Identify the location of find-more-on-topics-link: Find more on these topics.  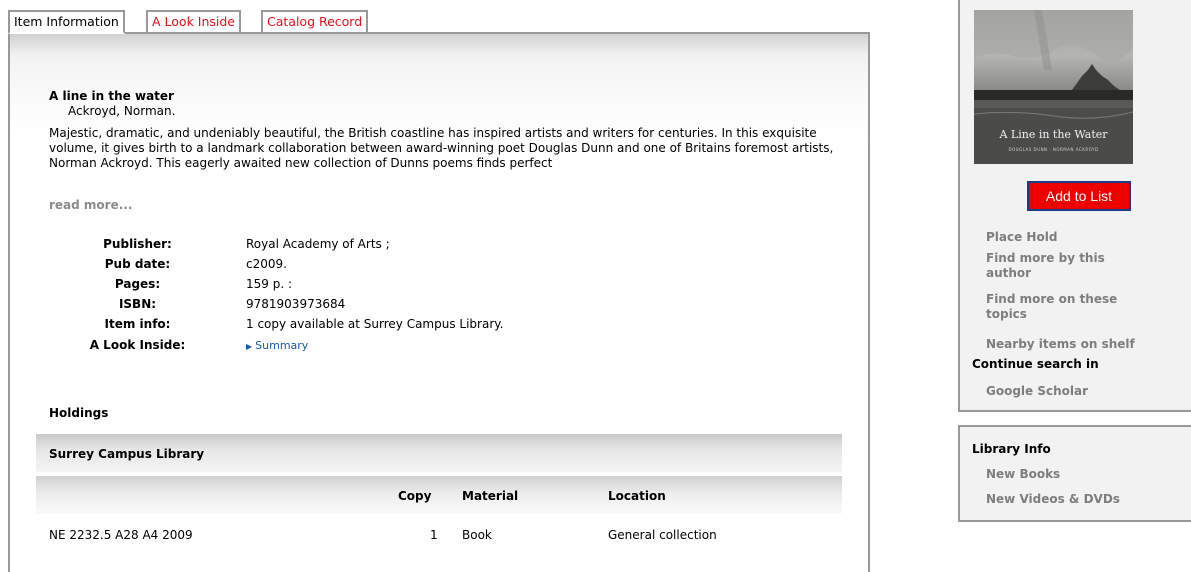
(1071, 307).